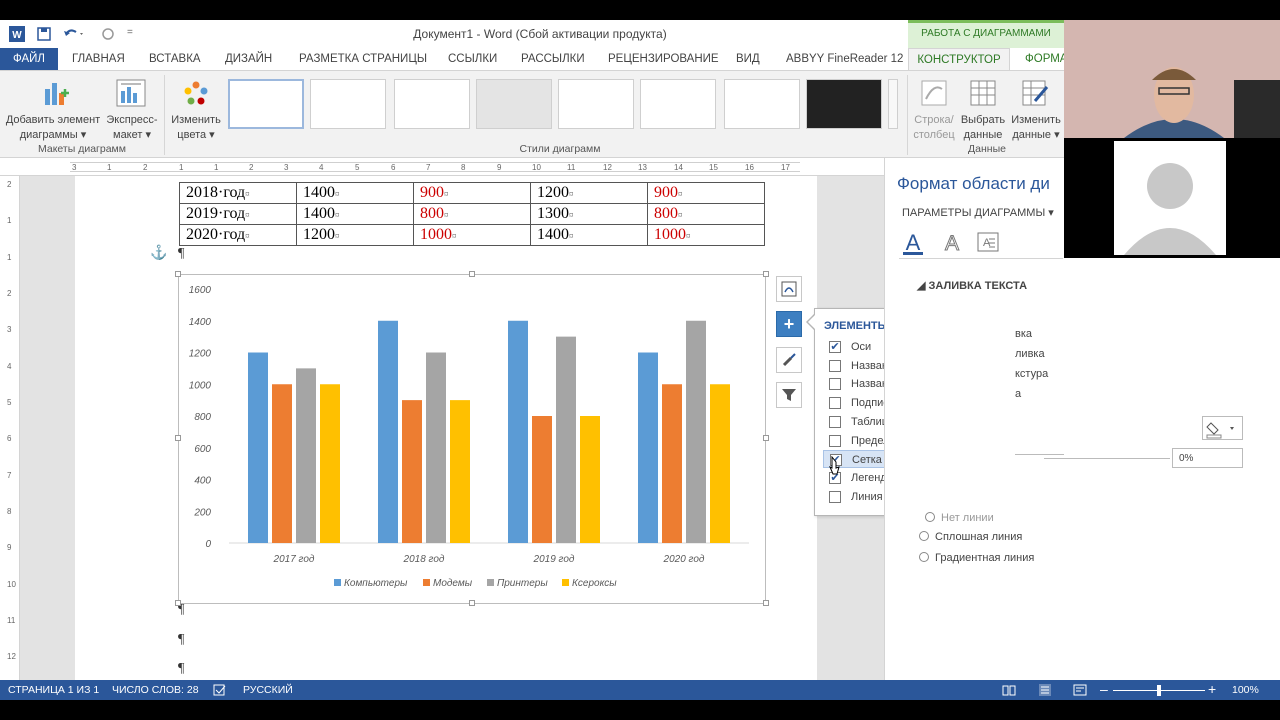 Image resolution: width=1280 pixels, height=720 pixels. Describe the element at coordinates (220, 690) in the screenshot. I see `proofing-icon` at that location.